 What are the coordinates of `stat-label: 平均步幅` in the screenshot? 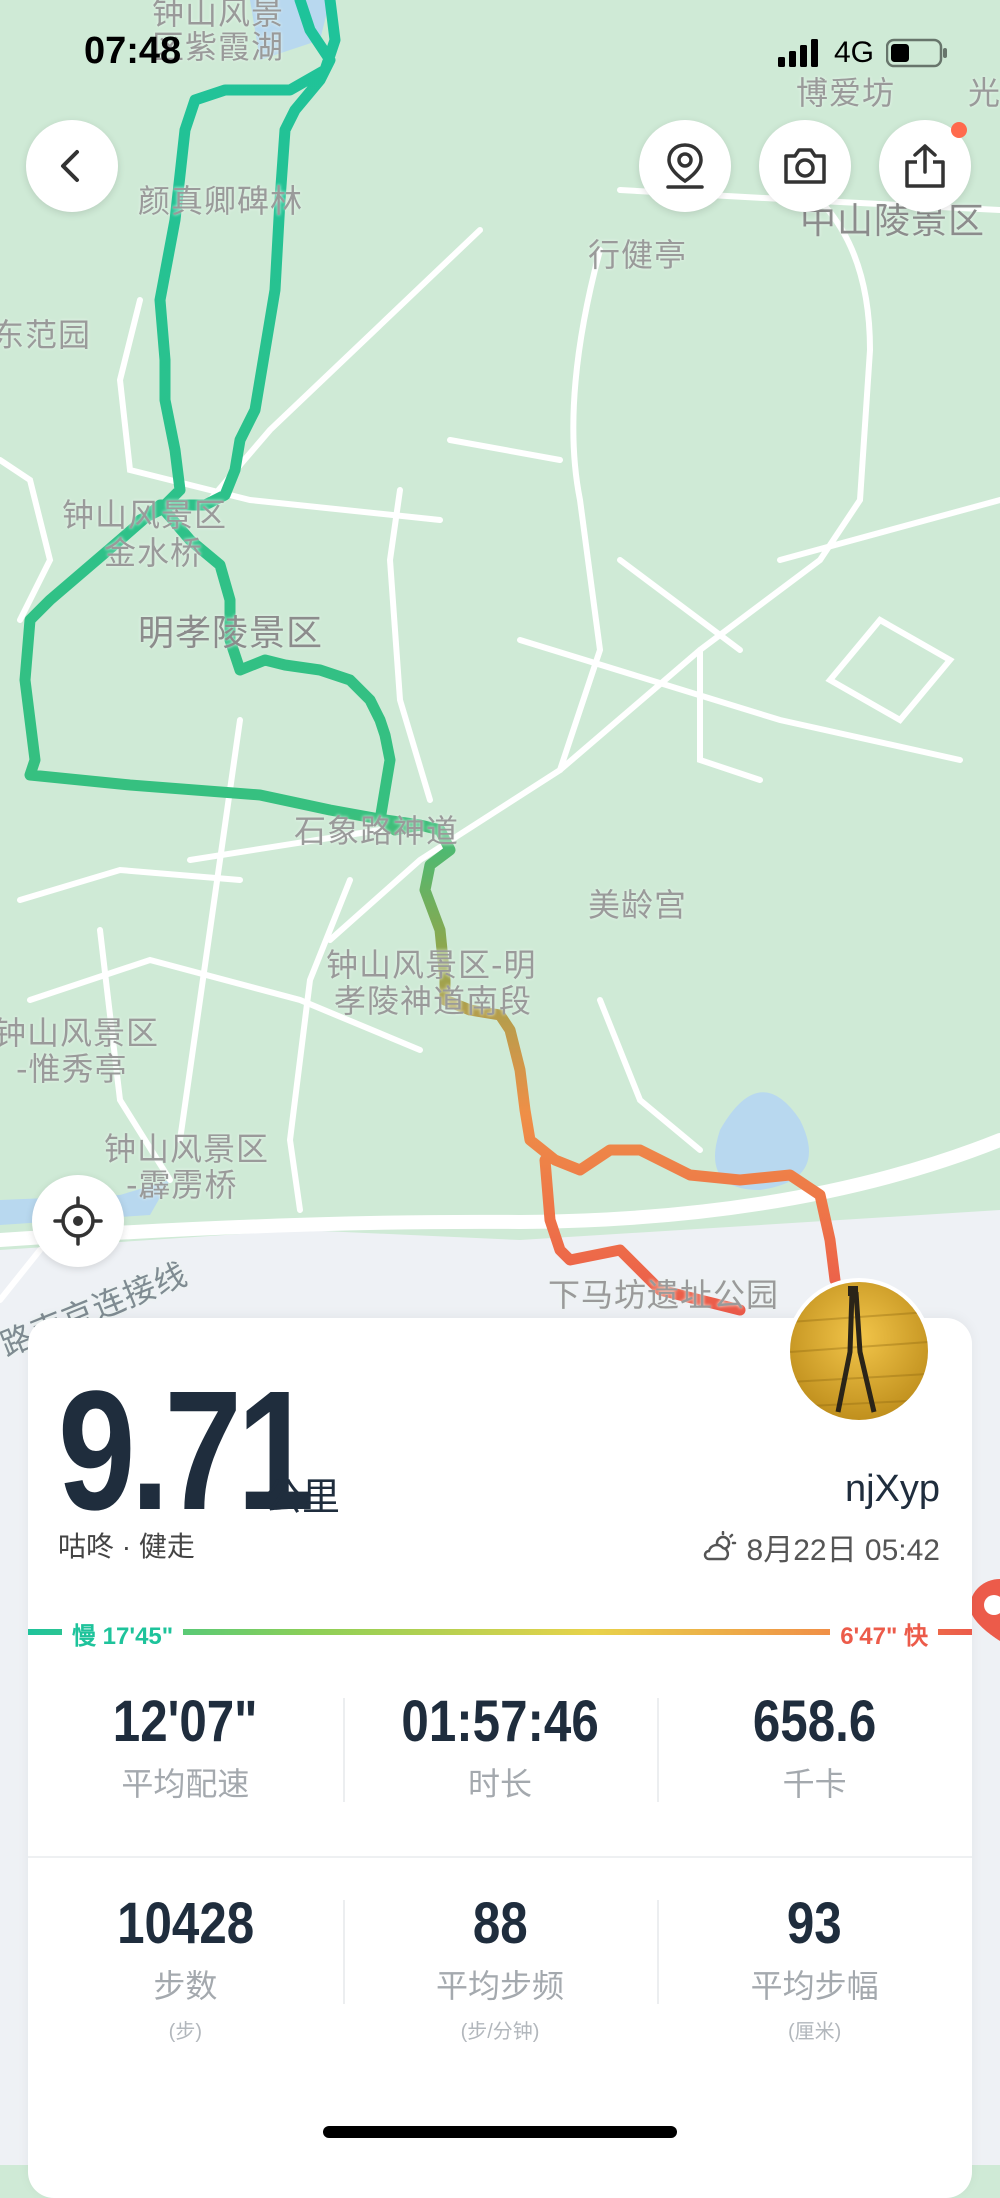 It's located at (814, 1986).